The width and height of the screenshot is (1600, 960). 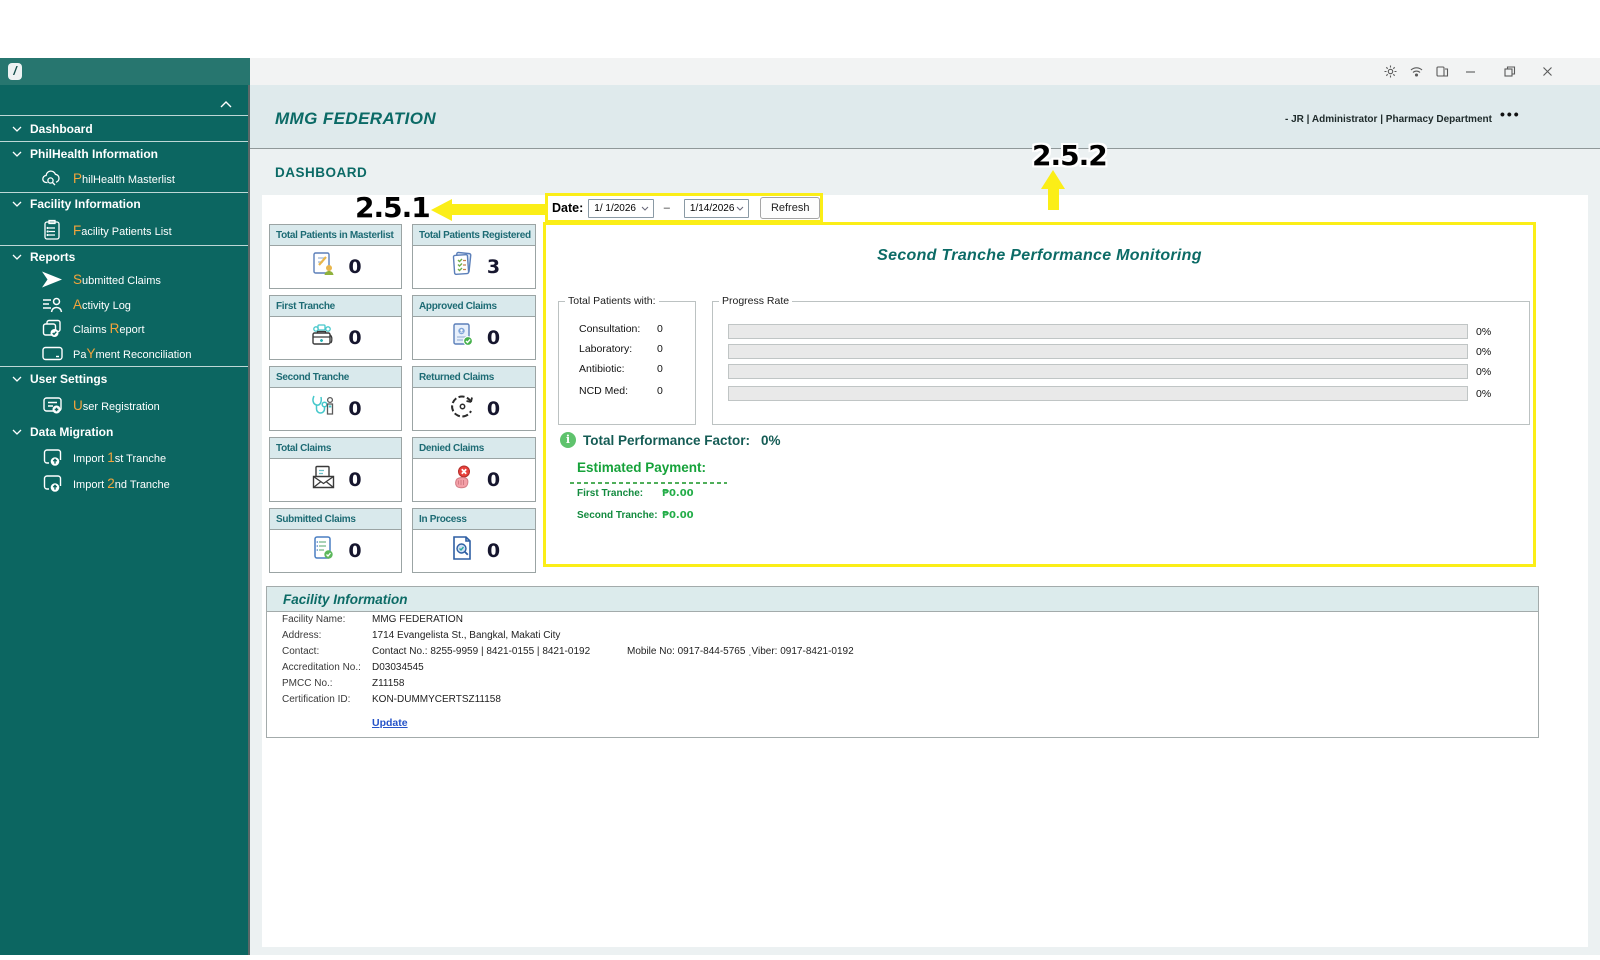 What do you see at coordinates (1053, 179) in the screenshot?
I see `annotation-arrow-up` at bounding box center [1053, 179].